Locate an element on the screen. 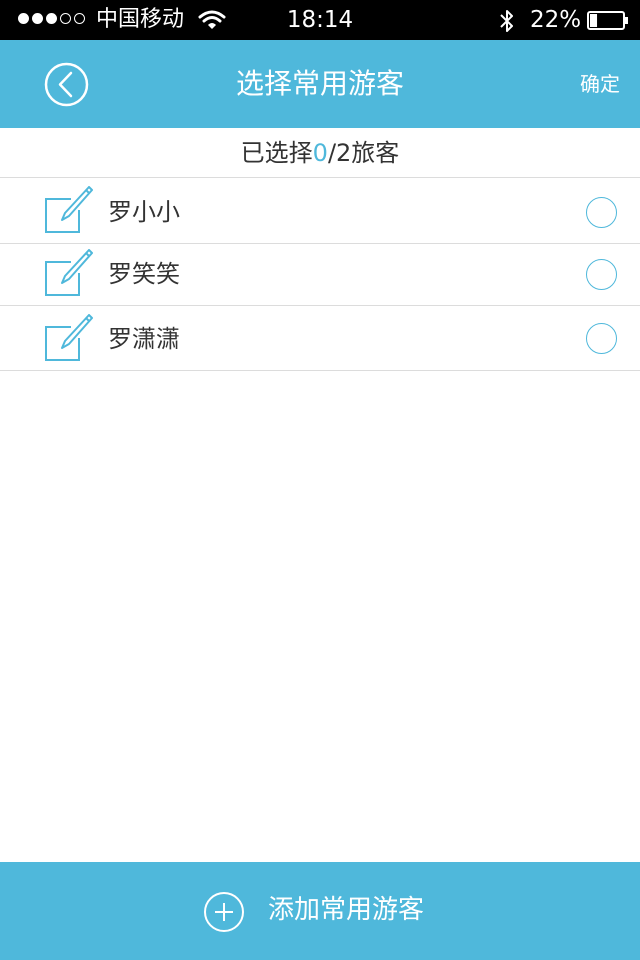  traveler-name: 罗小小 is located at coordinates (144, 212).